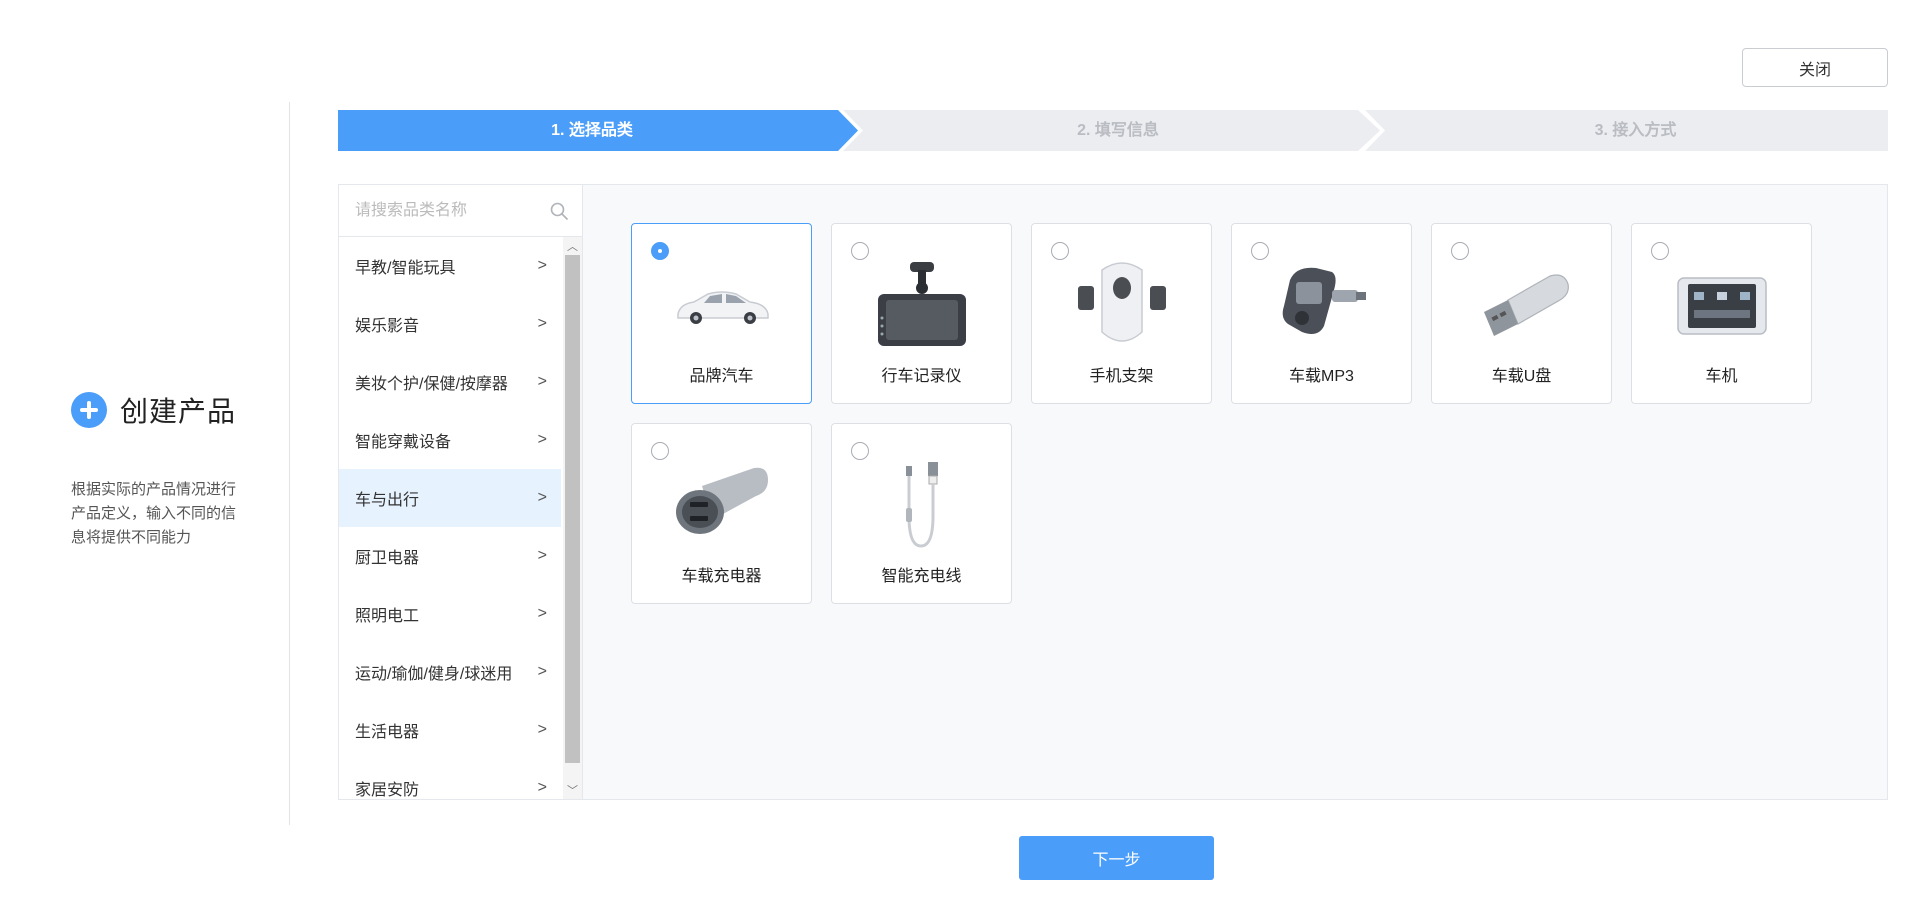 Image resolution: width=1920 pixels, height=918 pixels. What do you see at coordinates (1521, 376) in the screenshot?
I see `product-label: 车载U盘` at bounding box center [1521, 376].